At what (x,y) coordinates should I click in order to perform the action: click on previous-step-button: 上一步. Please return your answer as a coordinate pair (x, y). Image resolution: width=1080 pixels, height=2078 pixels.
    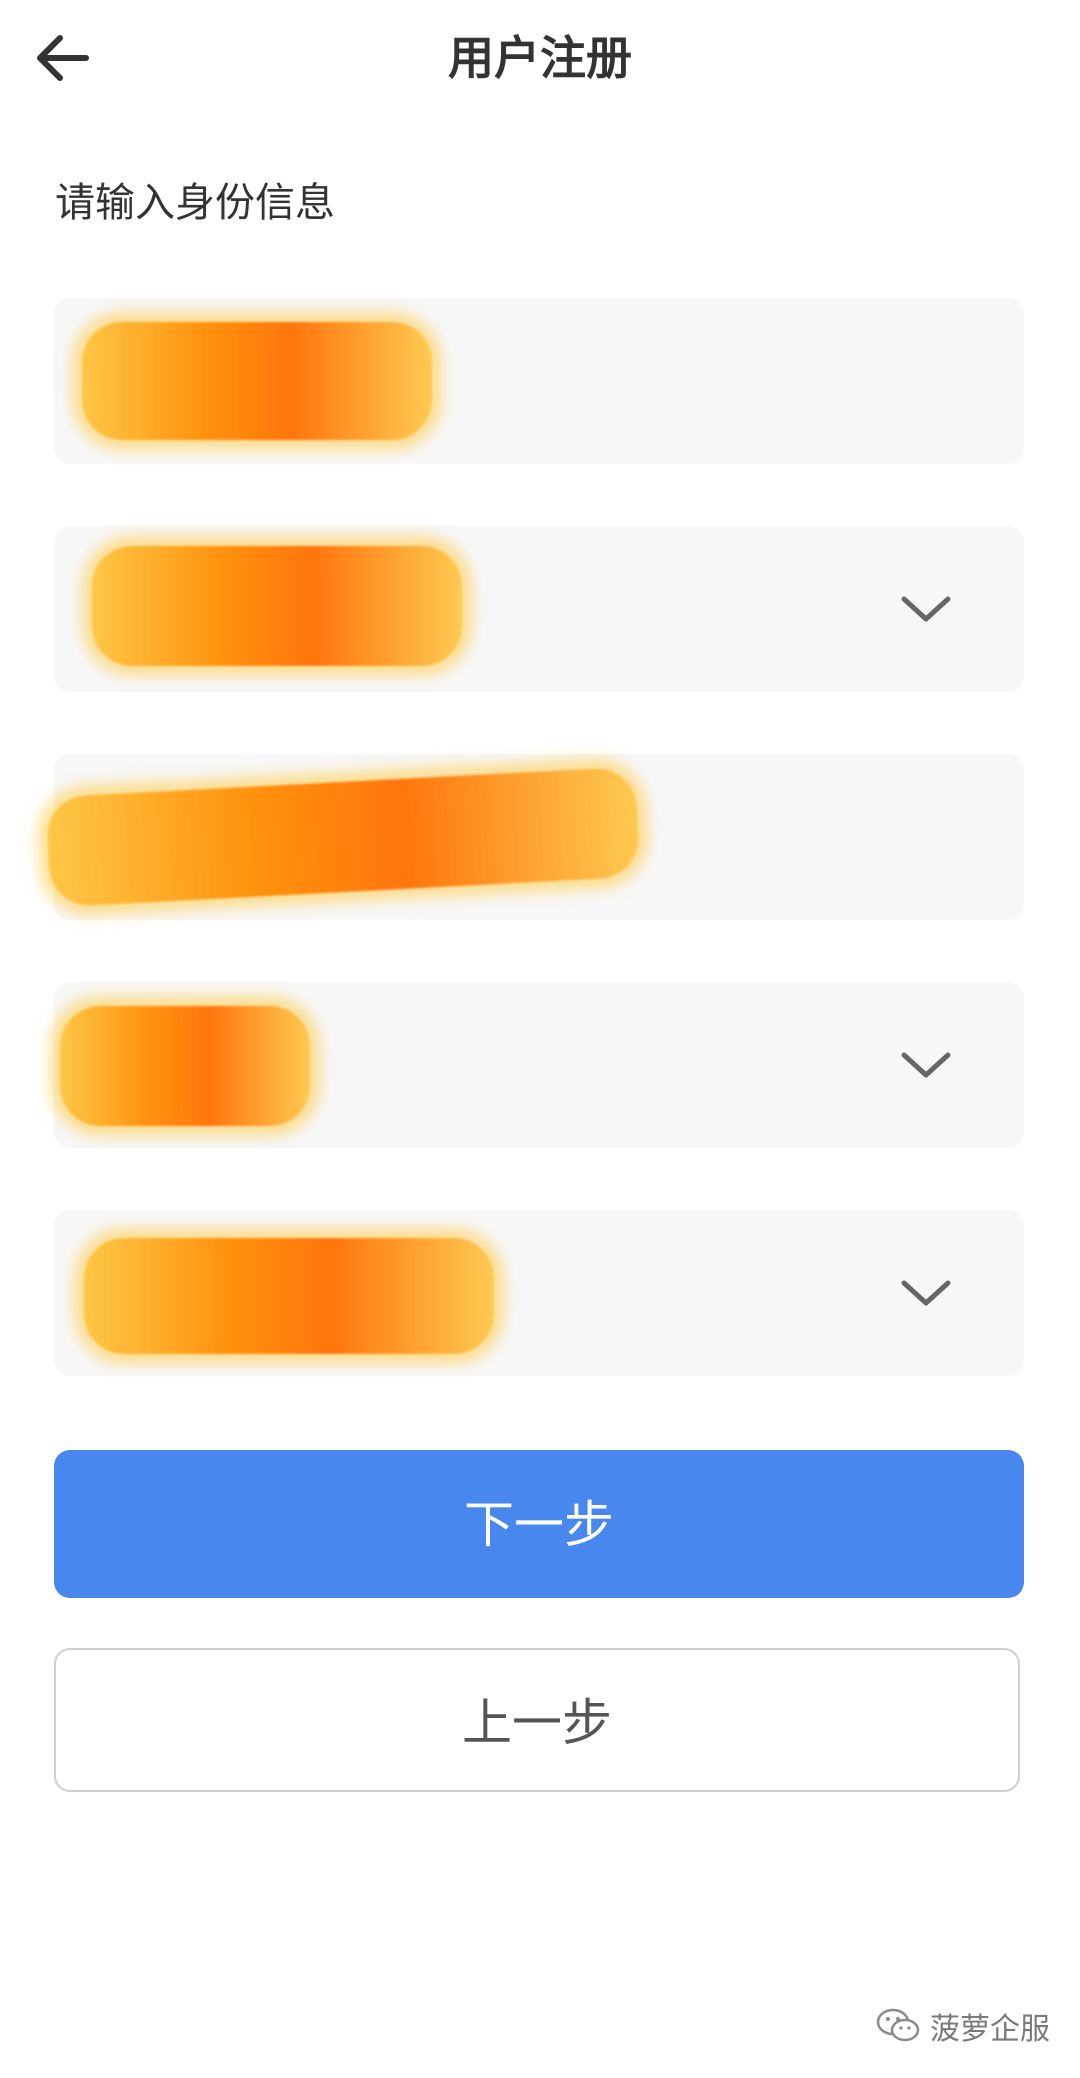
    Looking at the image, I should click on (537, 1720).